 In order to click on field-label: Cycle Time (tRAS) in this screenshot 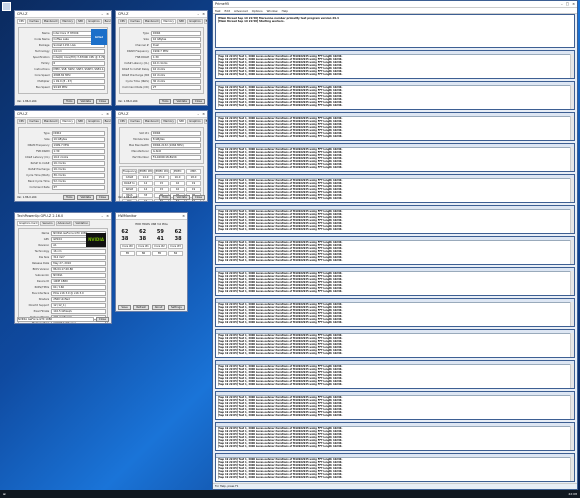, I will do `click(137, 81)`.